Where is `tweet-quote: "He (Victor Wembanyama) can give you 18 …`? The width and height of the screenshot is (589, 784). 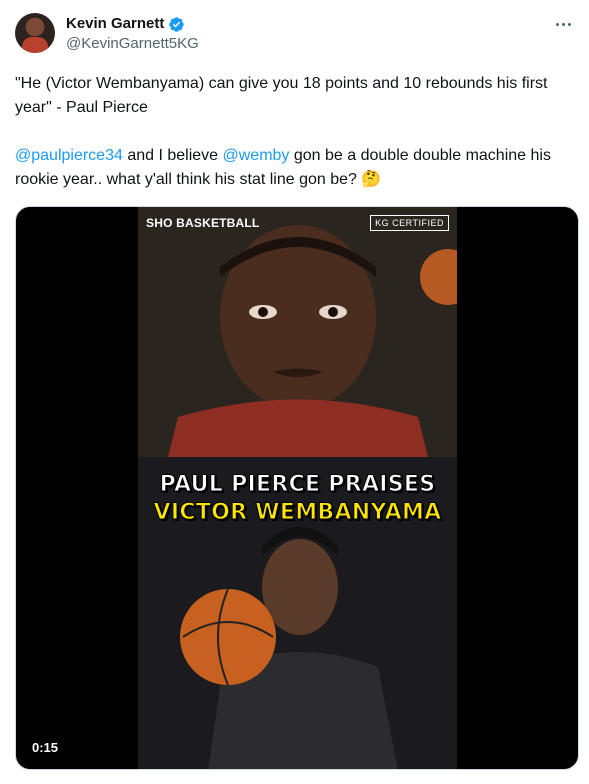
tweet-quote: "He (Victor Wembanyama) can give you 18 … is located at coordinates (281, 95).